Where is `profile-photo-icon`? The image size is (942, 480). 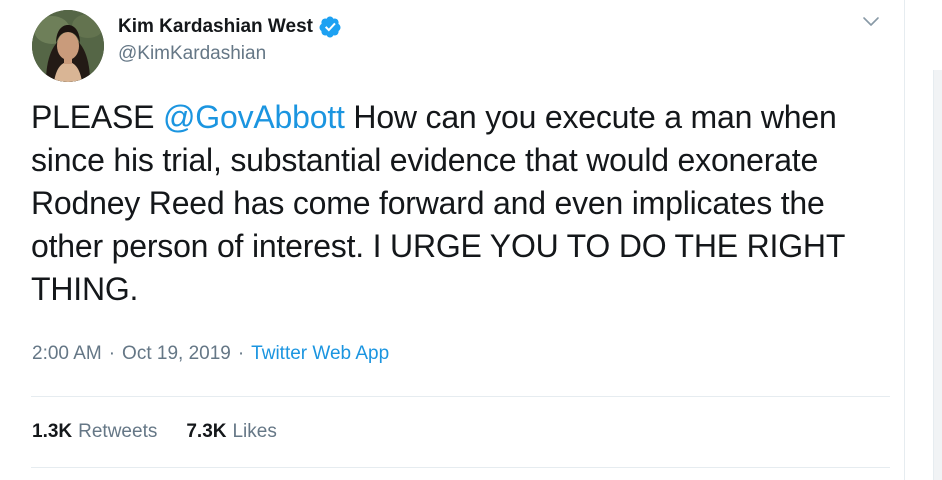 profile-photo-icon is located at coordinates (68, 46).